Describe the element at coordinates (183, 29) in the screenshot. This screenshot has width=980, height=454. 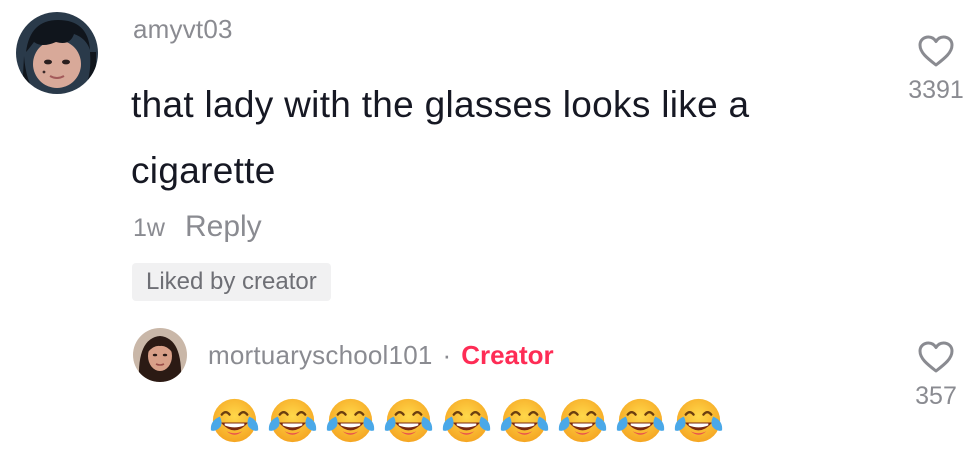
I see `commenter-username: amyvt03` at that location.